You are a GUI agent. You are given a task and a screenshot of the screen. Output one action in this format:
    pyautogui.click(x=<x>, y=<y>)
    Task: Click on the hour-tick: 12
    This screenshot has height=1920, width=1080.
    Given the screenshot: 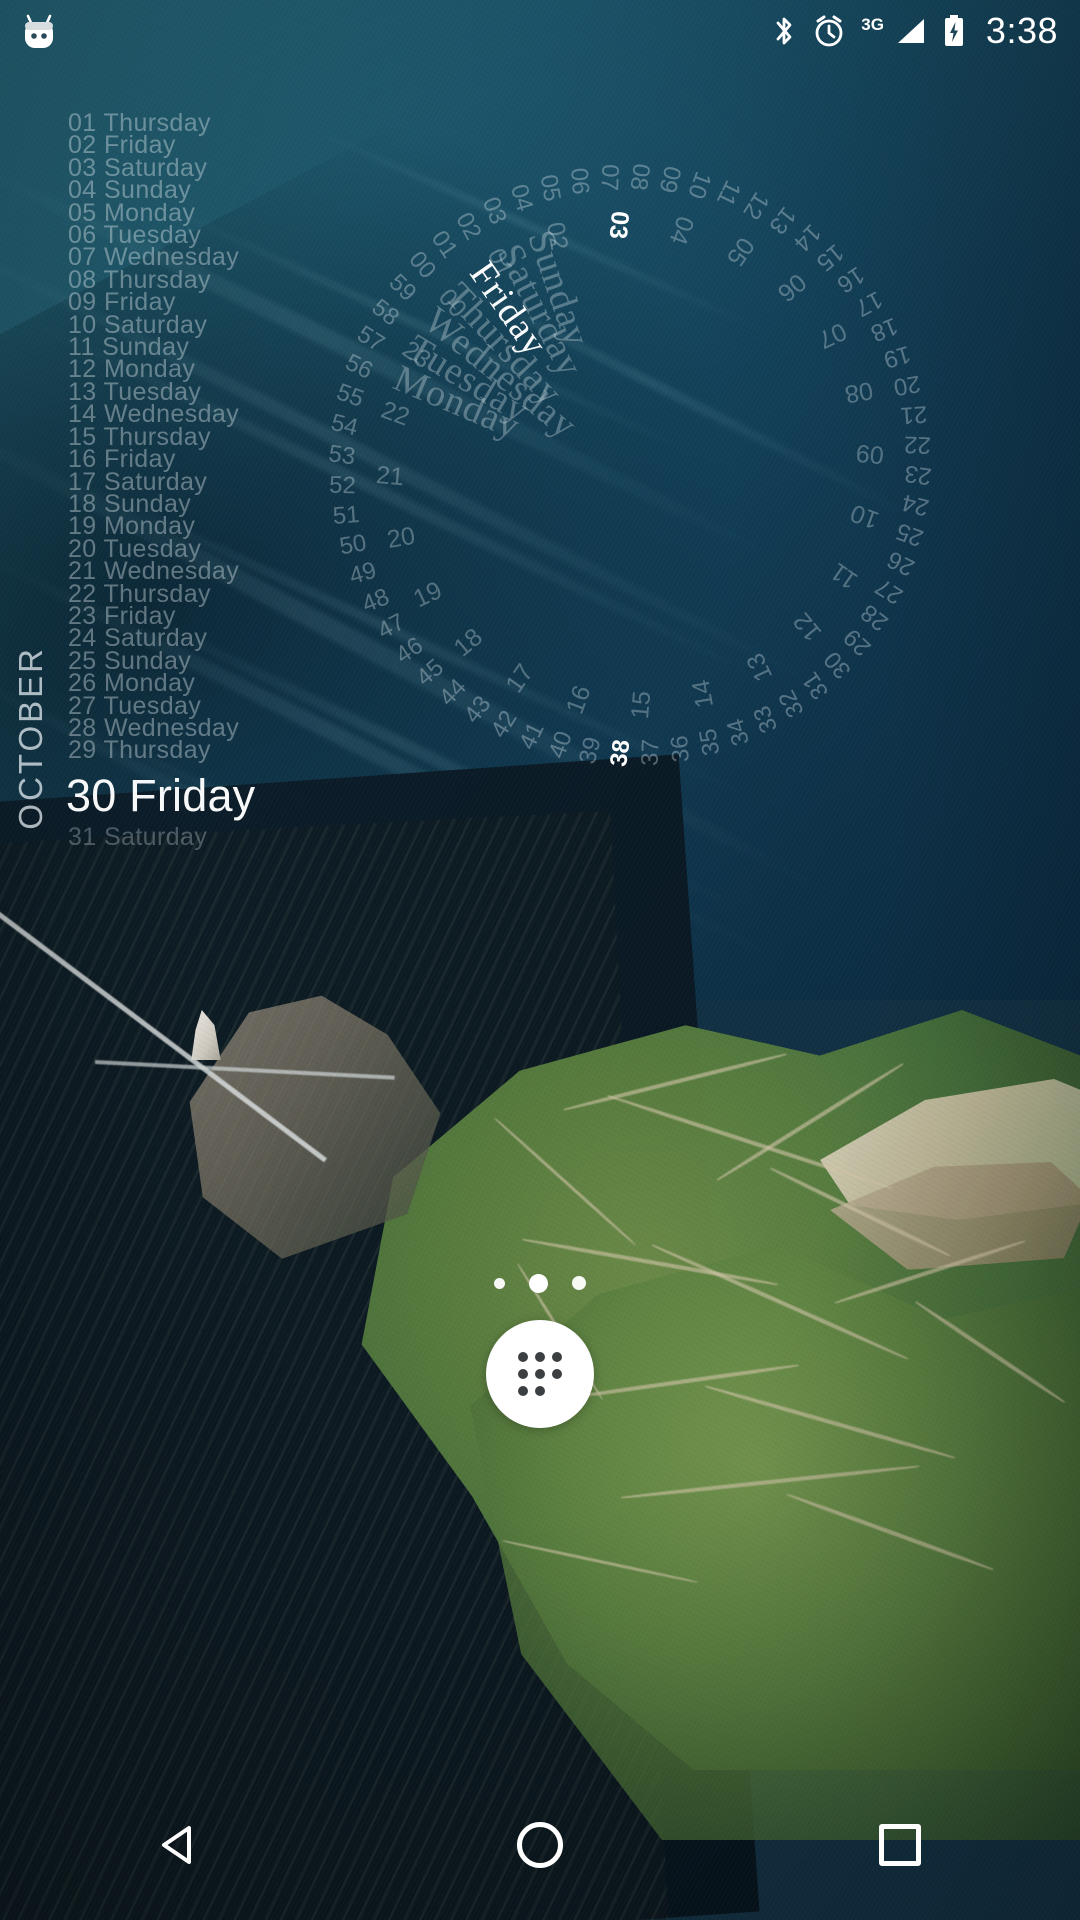 What is the action you would take?
    pyautogui.click(x=807, y=627)
    